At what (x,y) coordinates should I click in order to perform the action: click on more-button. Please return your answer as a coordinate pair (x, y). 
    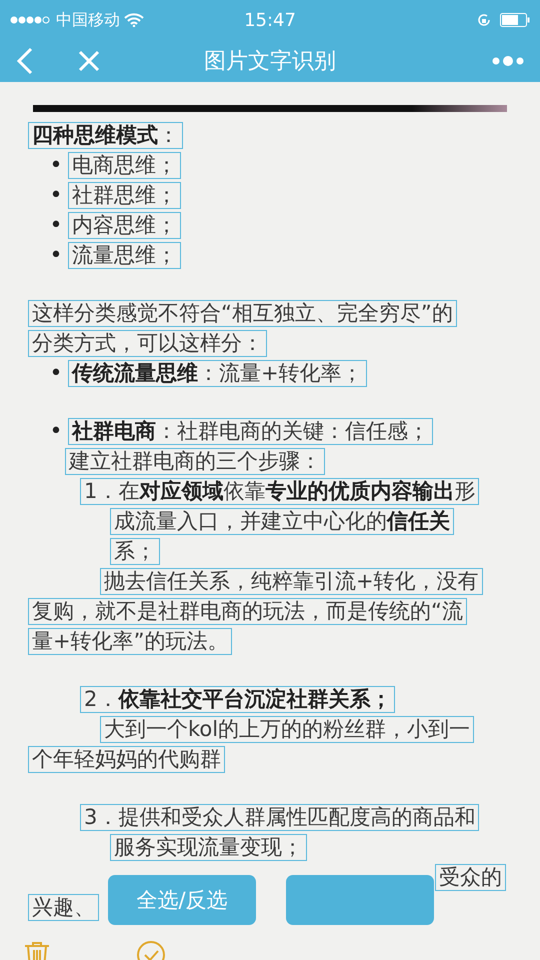
    Looking at the image, I should click on (508, 61).